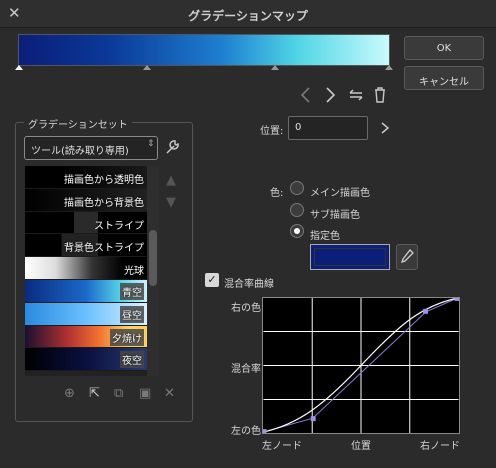 The height and width of the screenshot is (468, 496). I want to click on blend-curve-line, so click(360, 365).